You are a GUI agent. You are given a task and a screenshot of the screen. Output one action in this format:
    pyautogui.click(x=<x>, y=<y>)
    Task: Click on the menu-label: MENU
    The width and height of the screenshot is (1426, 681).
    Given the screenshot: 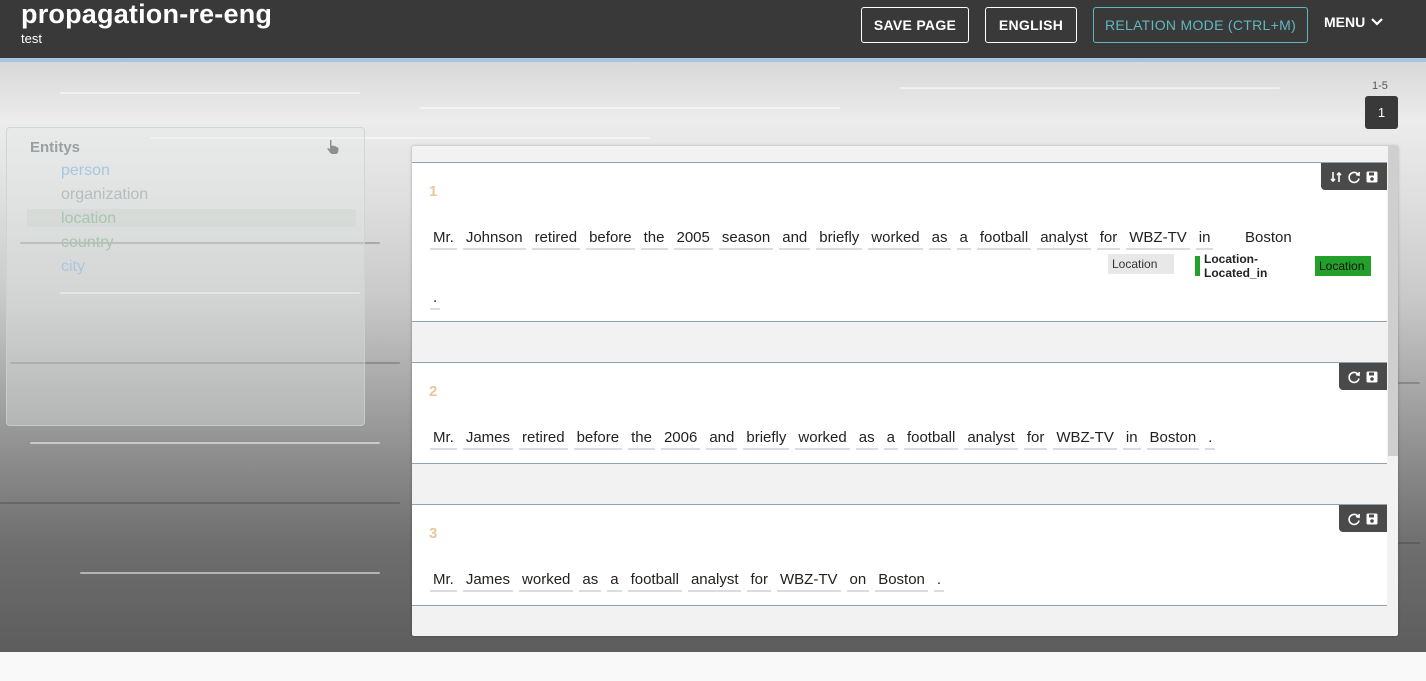 What is the action you would take?
    pyautogui.click(x=1345, y=22)
    